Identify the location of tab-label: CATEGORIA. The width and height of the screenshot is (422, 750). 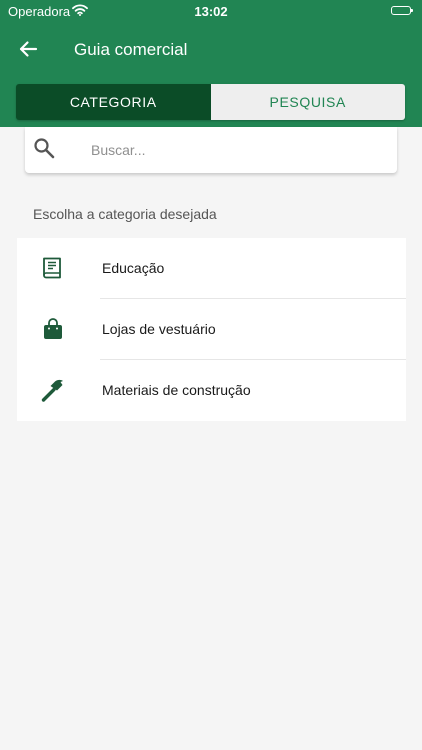
(113, 102).